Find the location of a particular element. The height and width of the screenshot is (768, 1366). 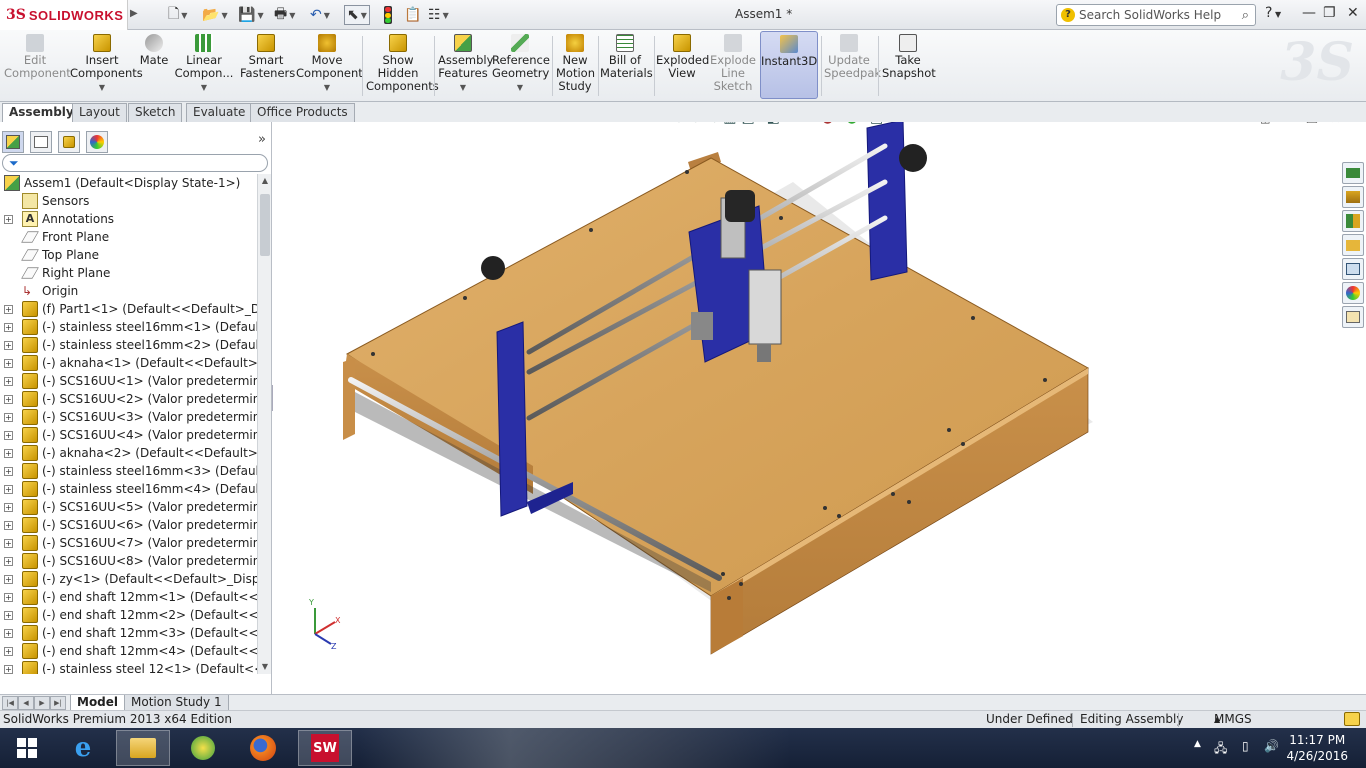

tab-motion-study-1: Motion Study 1 is located at coordinates (176, 703).